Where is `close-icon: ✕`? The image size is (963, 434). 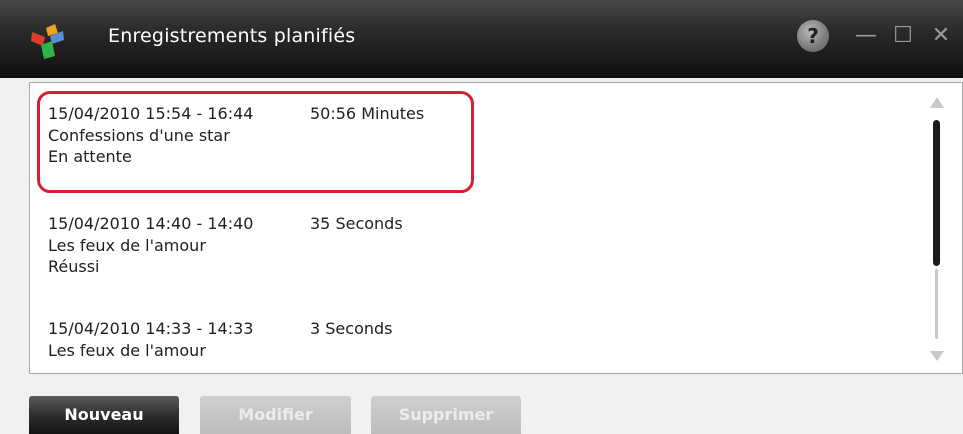 close-icon: ✕ is located at coordinates (941, 36).